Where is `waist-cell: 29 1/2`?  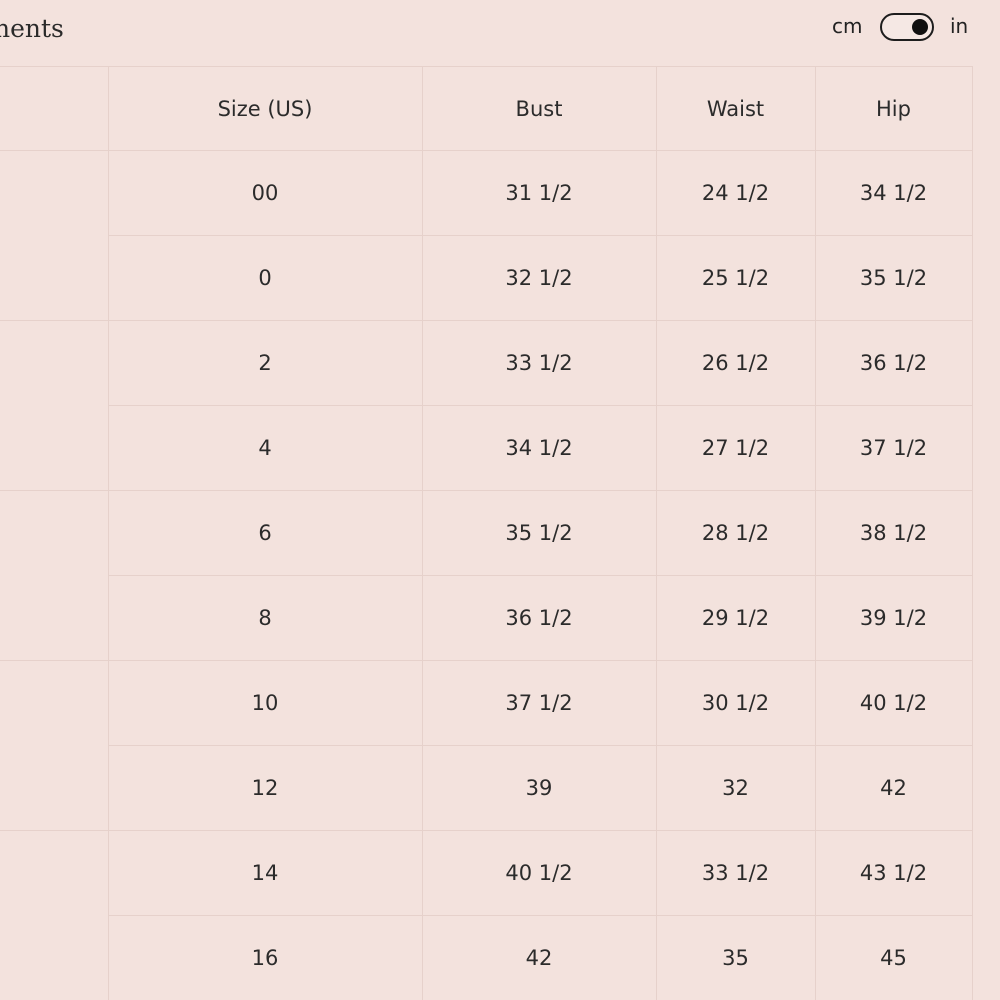 waist-cell: 29 1/2 is located at coordinates (735, 618).